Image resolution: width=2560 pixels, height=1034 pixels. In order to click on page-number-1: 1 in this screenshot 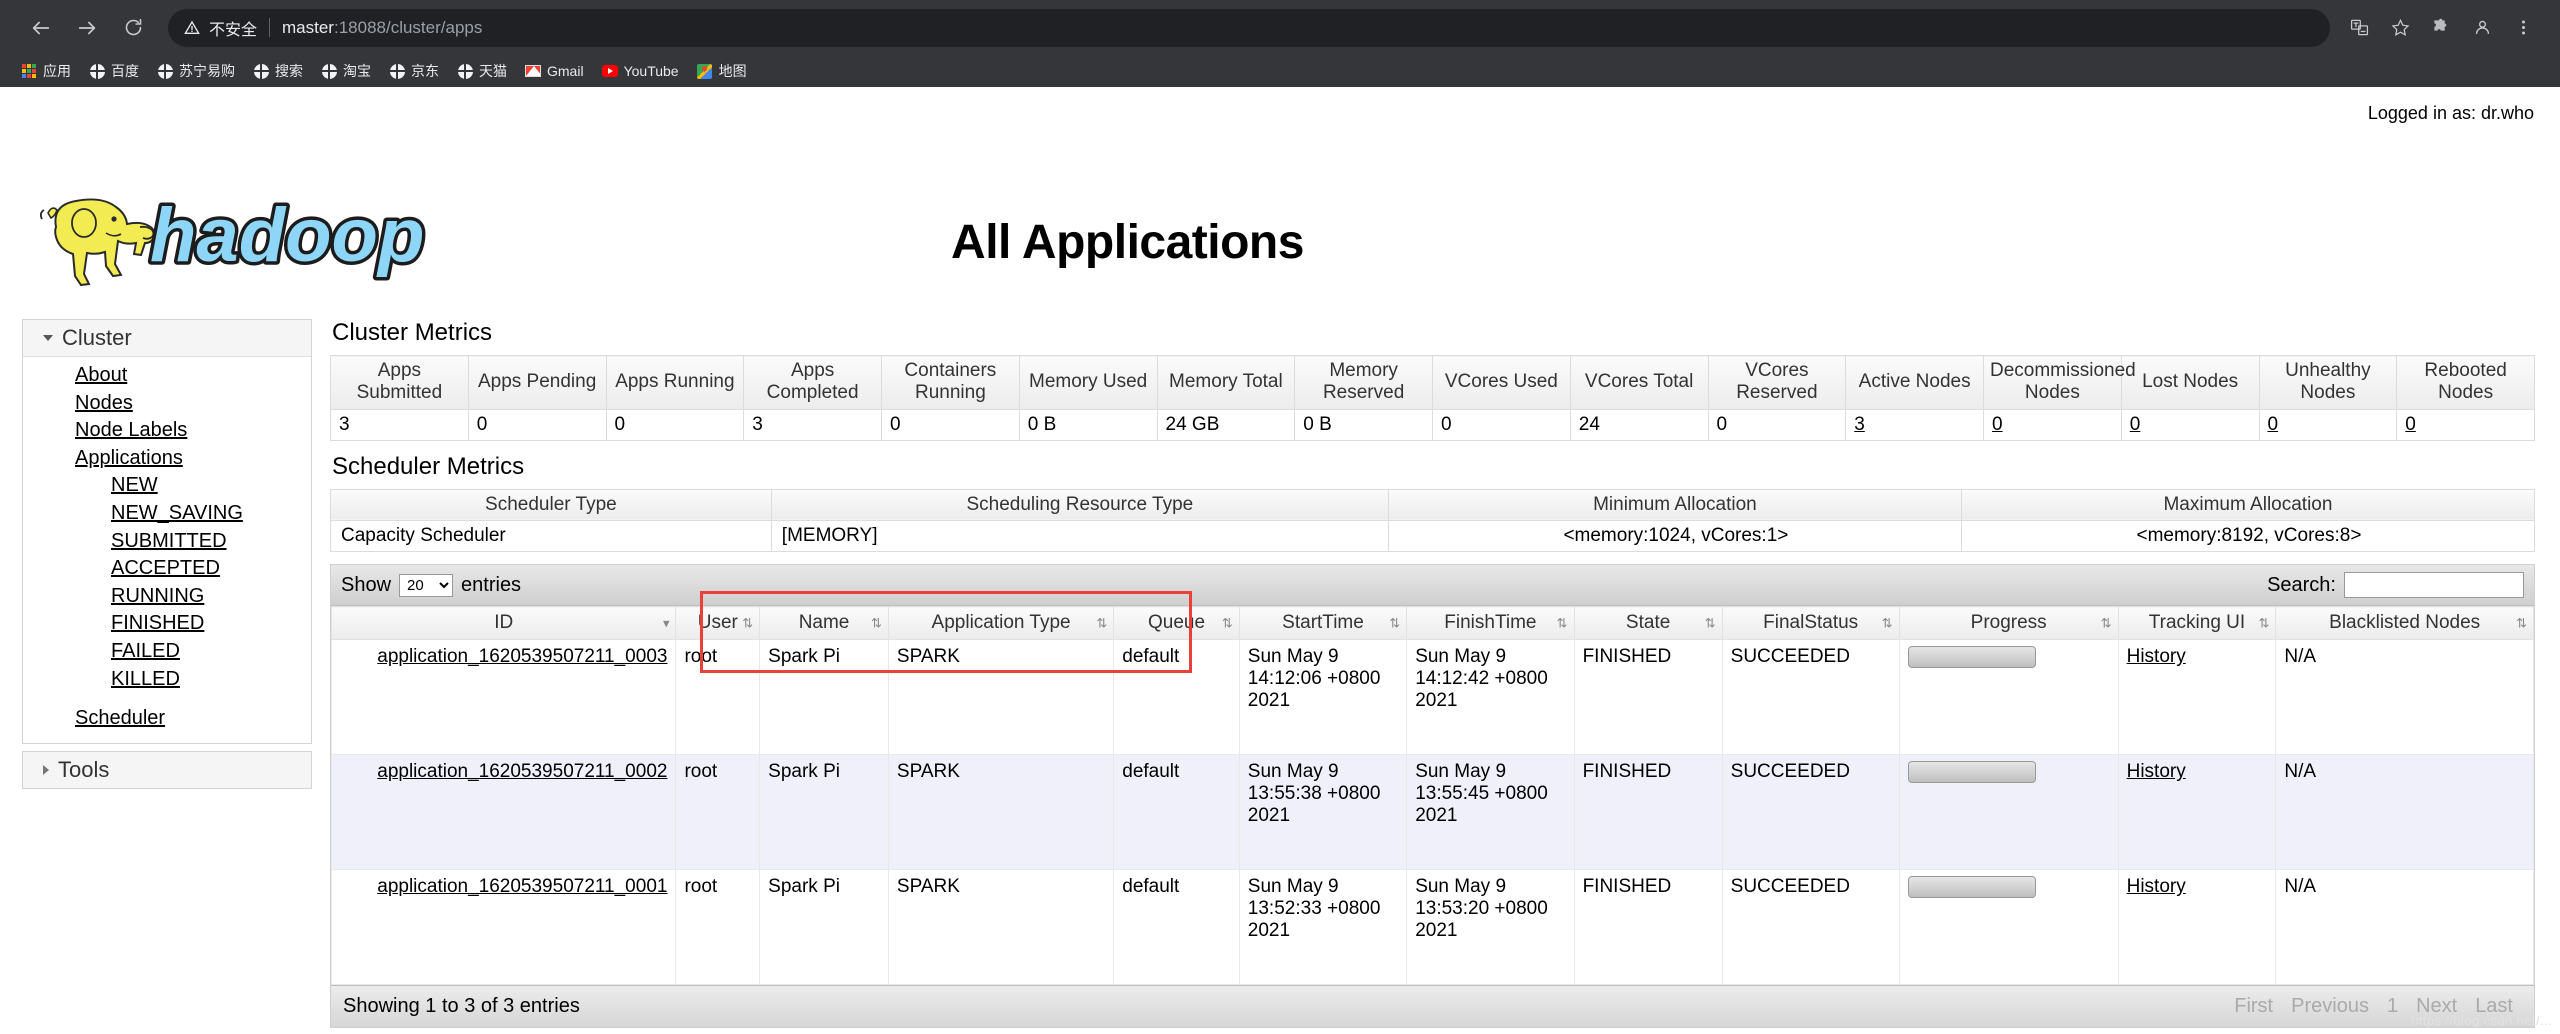, I will do `click(2392, 1006)`.